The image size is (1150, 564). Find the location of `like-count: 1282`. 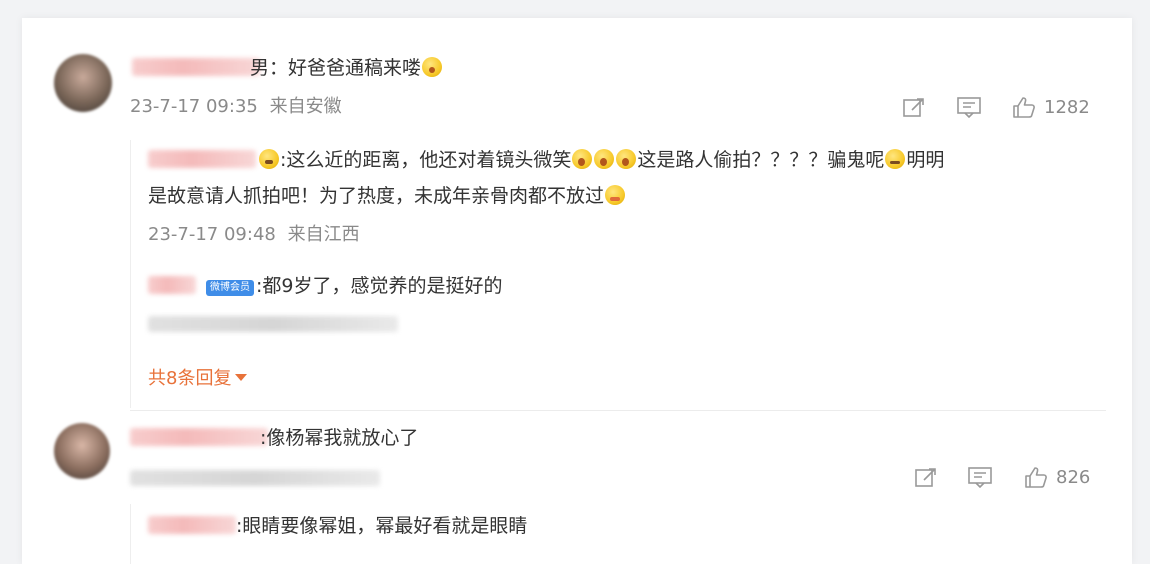

like-count: 1282 is located at coordinates (1067, 107).